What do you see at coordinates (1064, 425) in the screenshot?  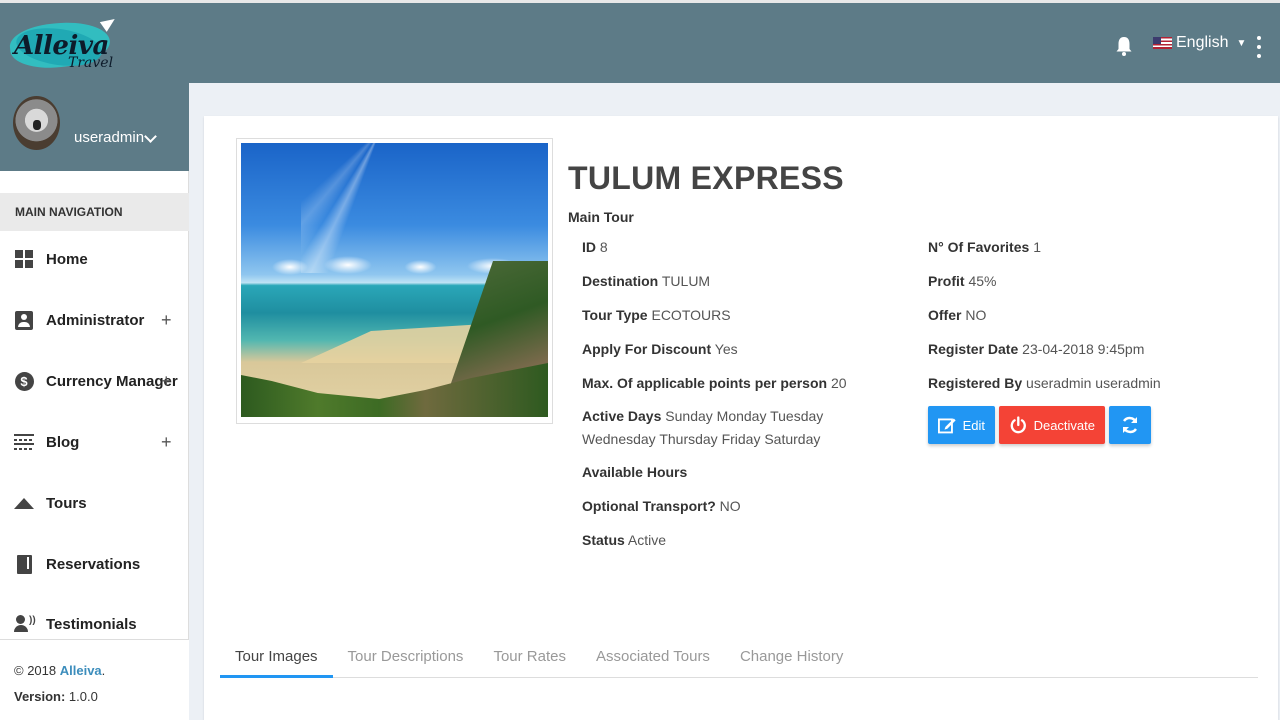 I see `deactivate-label: Deactivate` at bounding box center [1064, 425].